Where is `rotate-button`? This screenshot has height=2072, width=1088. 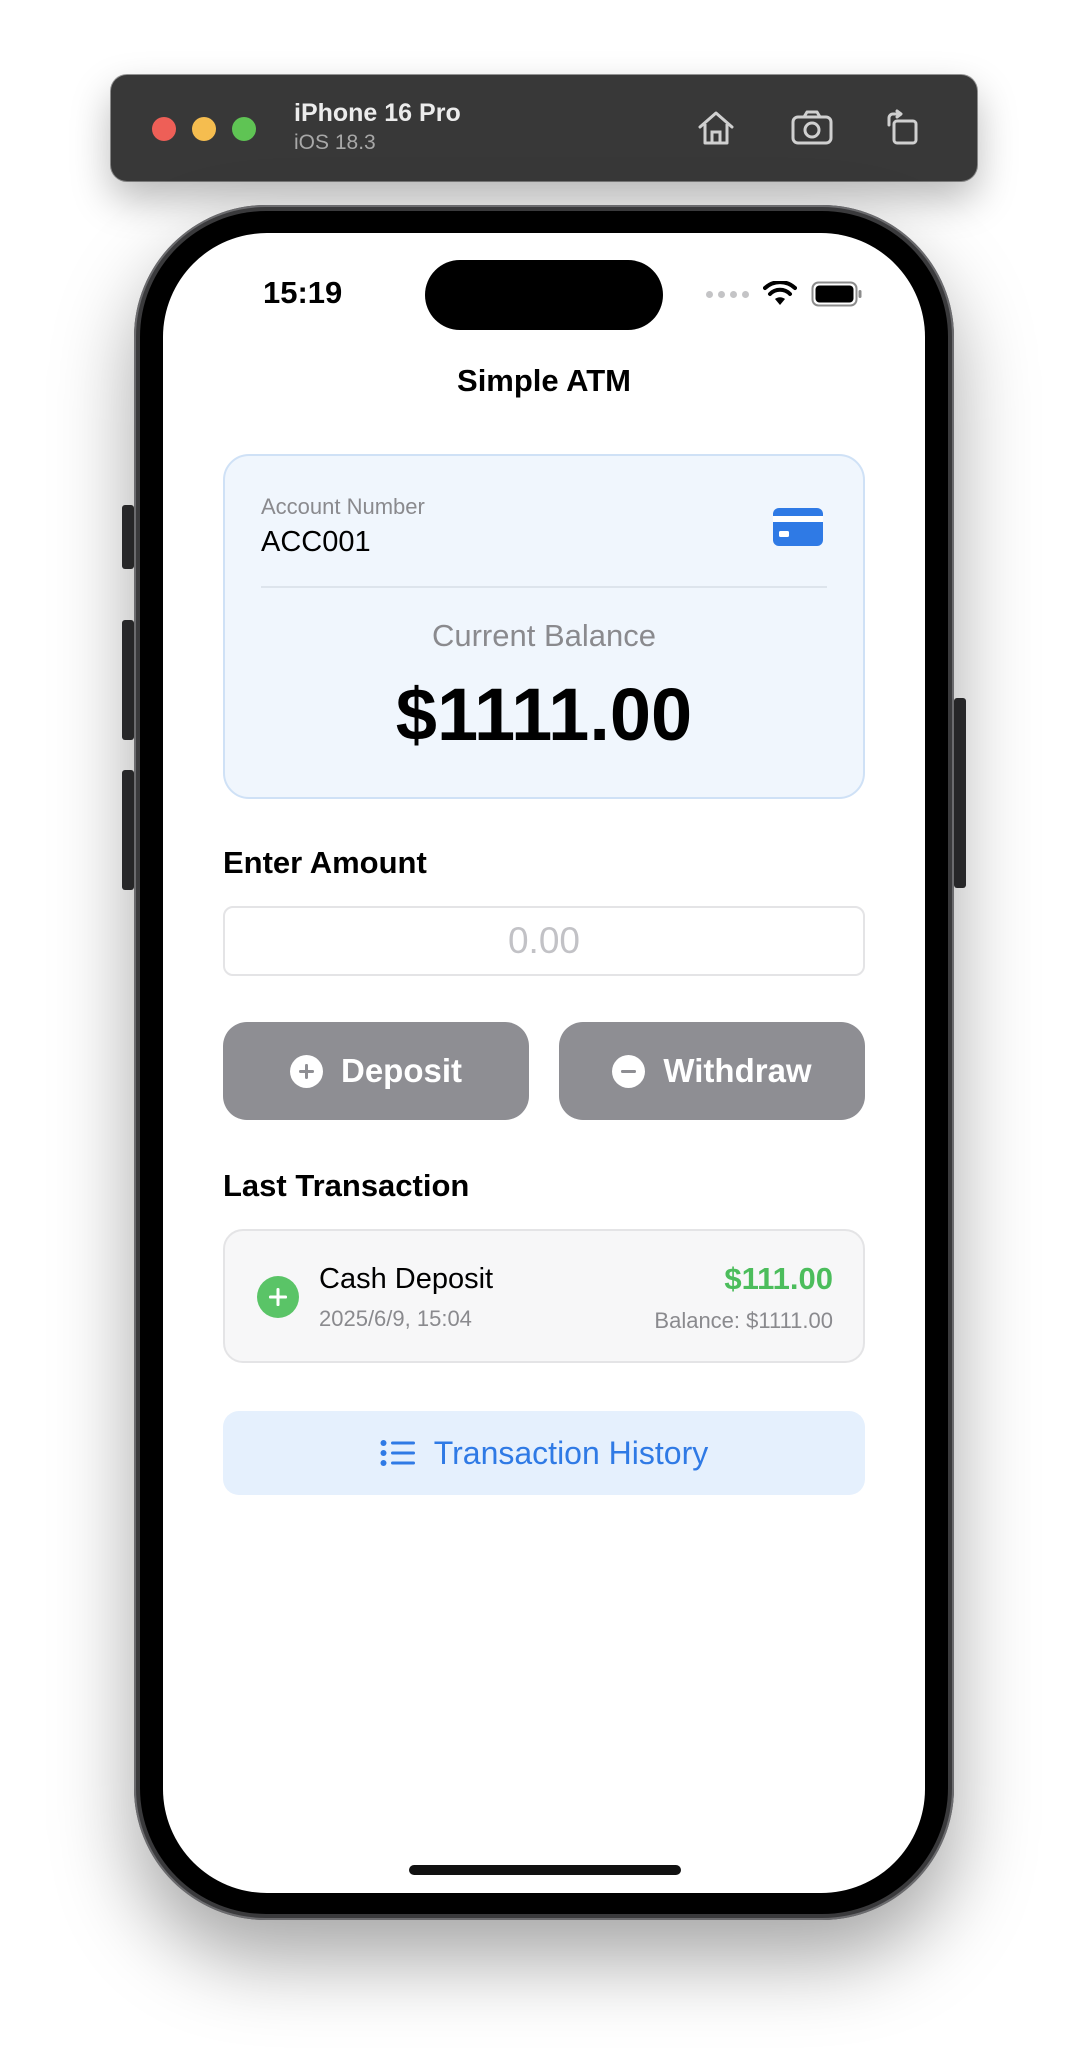 rotate-button is located at coordinates (903, 128).